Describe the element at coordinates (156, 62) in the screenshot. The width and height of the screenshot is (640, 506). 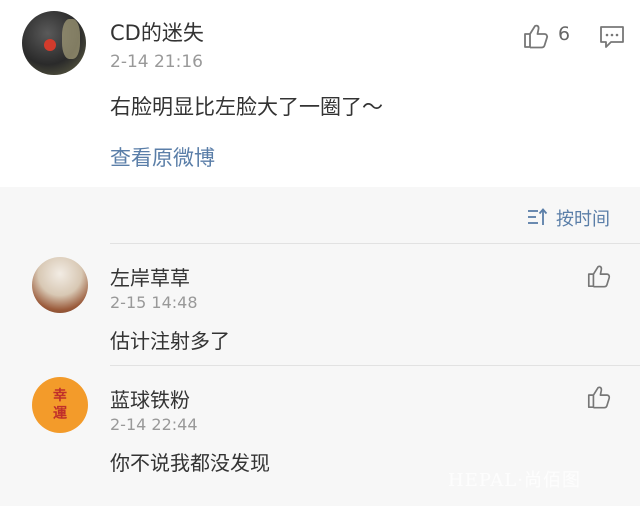
I see `main-comment-timestamp: 2-14 21:16` at that location.